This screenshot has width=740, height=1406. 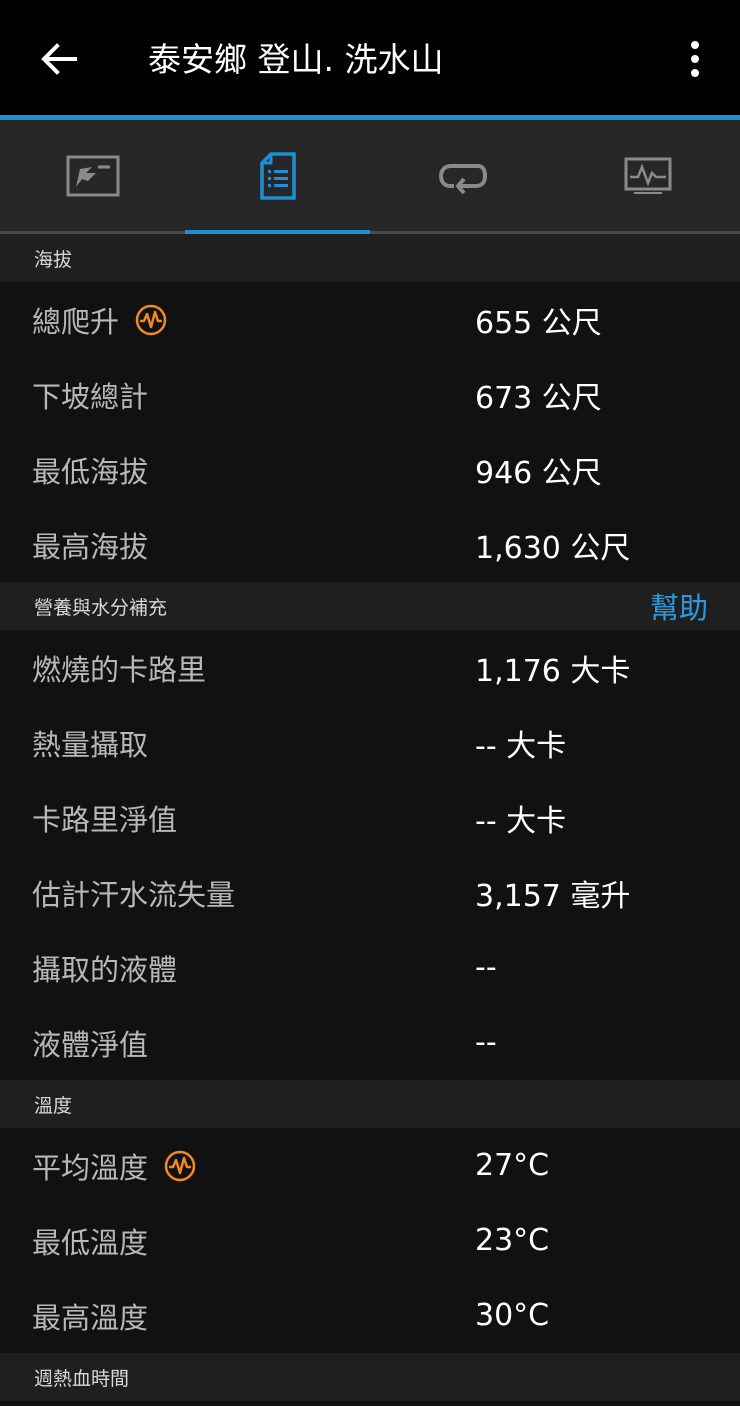 I want to click on tab-map, so click(x=92, y=175).